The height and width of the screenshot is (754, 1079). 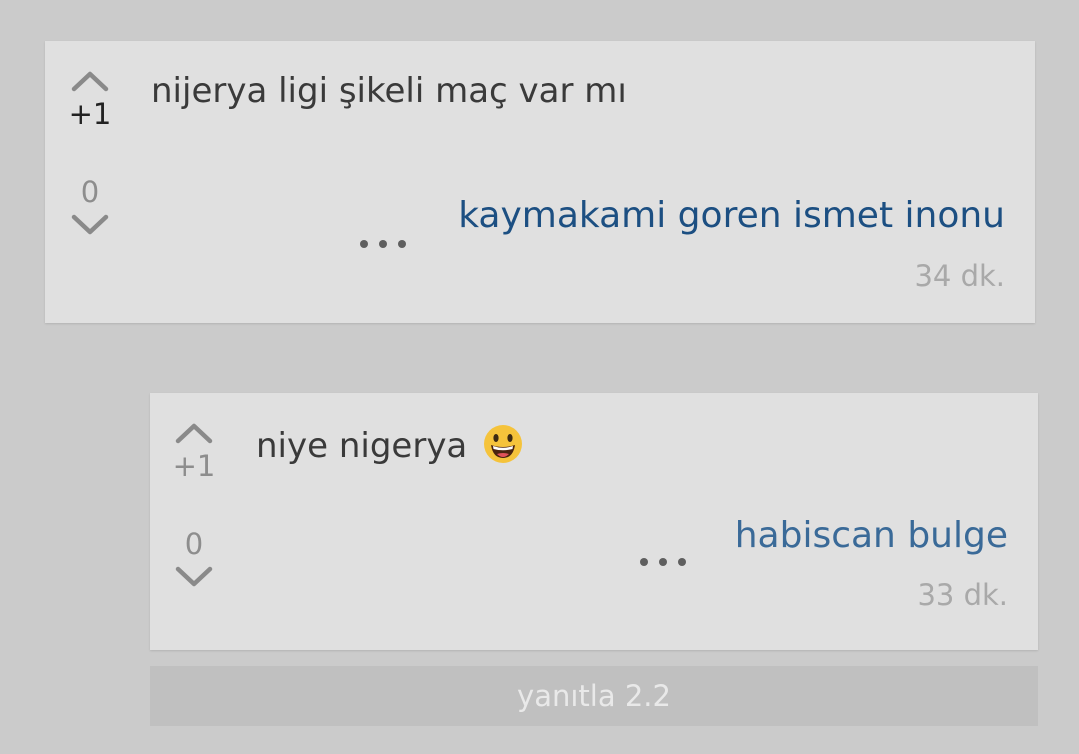 What do you see at coordinates (503, 444) in the screenshot?
I see `smiling-face-emoji-icon` at bounding box center [503, 444].